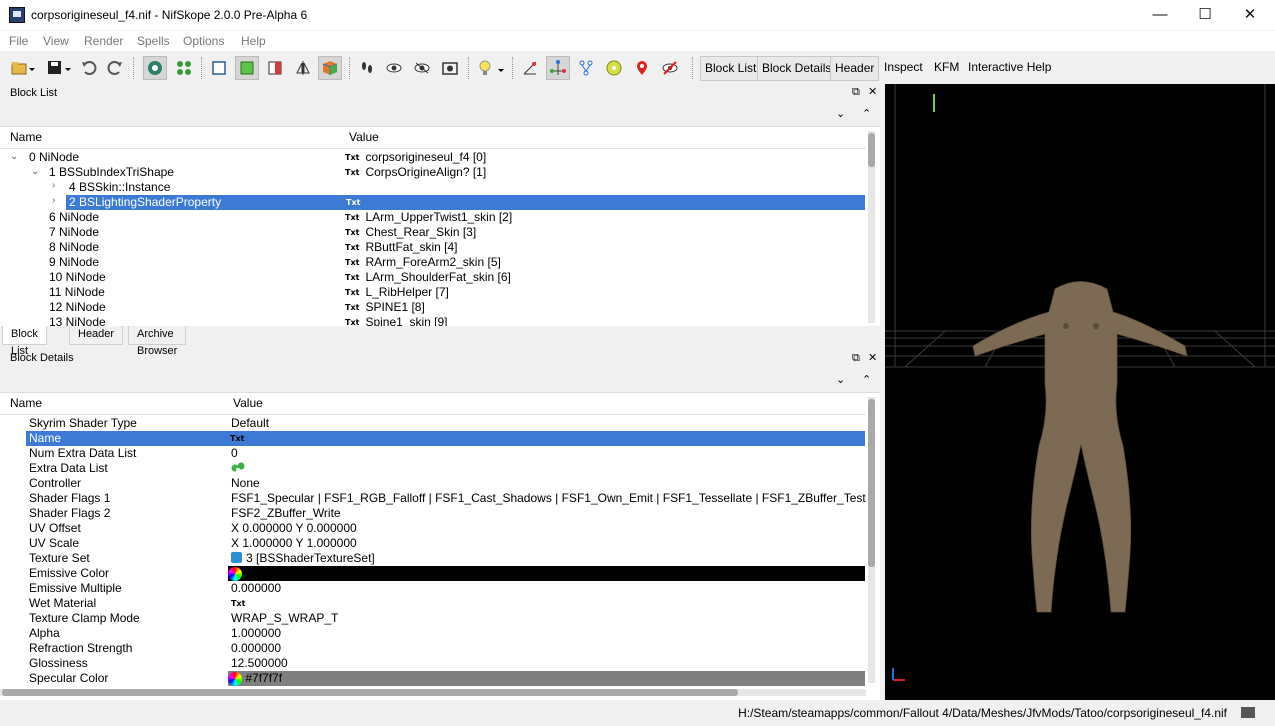  I want to click on tree-row: 11 NiNode, so click(77, 292).